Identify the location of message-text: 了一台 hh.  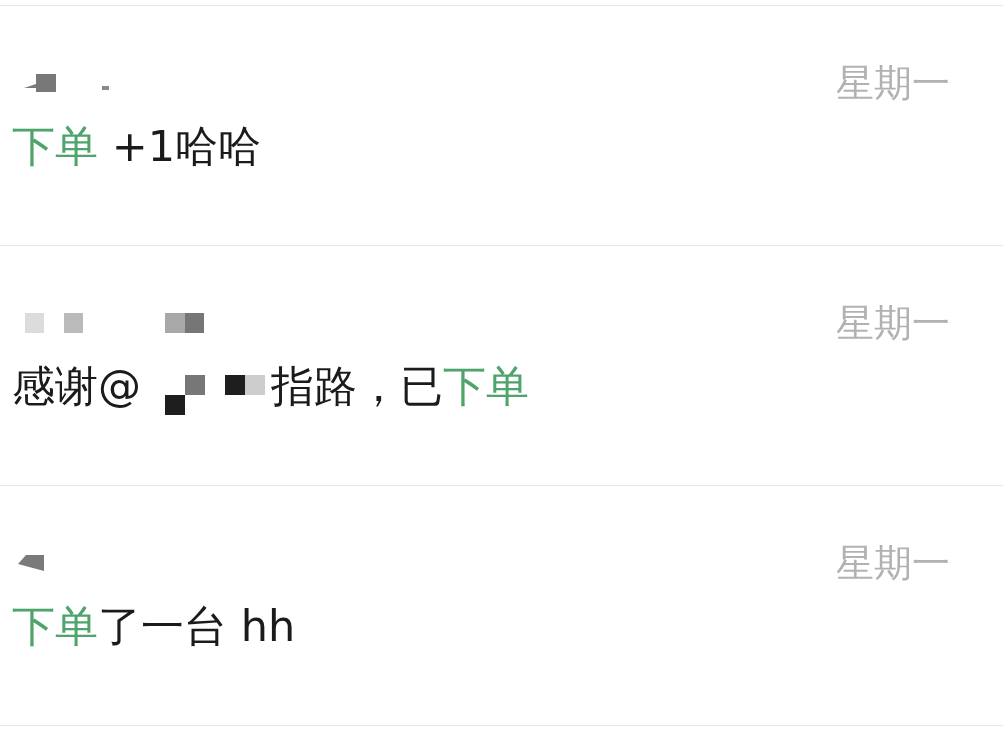
(197, 626).